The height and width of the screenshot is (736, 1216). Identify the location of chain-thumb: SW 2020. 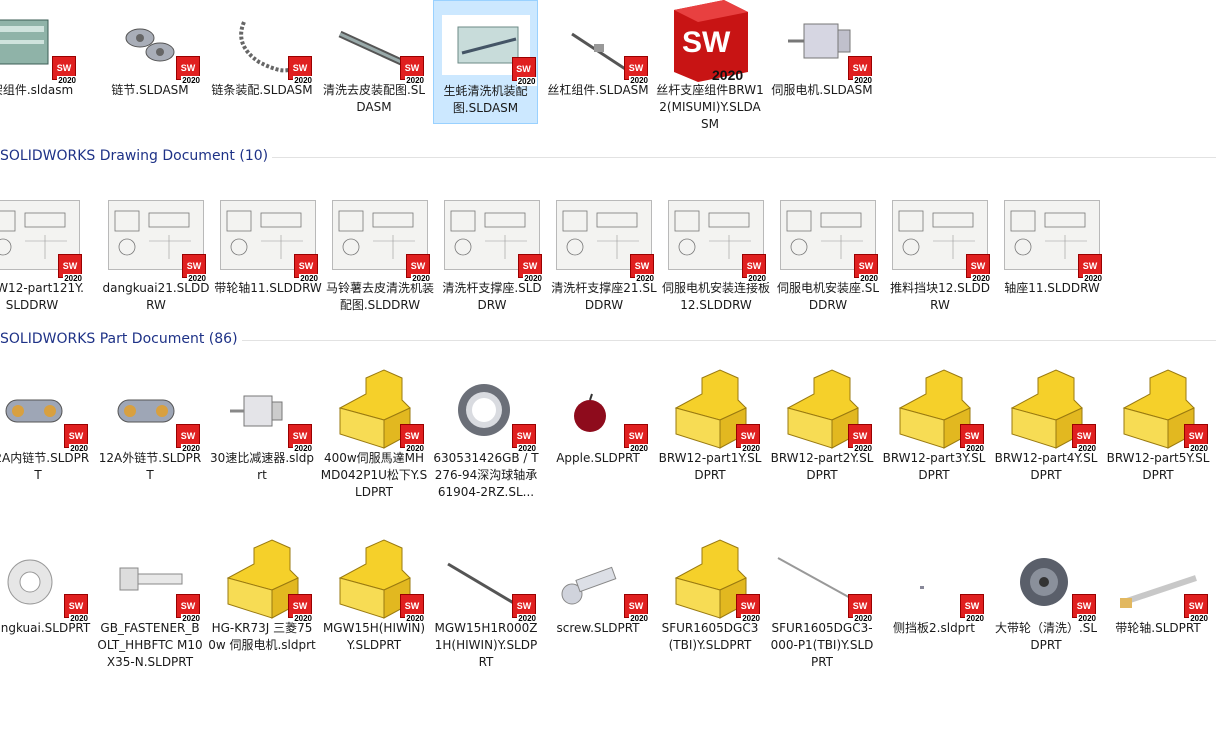
(263, 42).